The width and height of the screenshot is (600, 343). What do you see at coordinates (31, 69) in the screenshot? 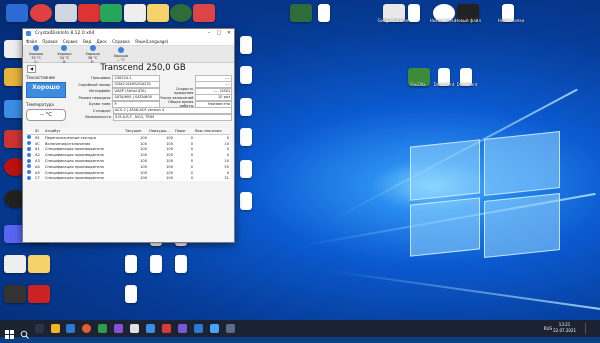
I see `prev-drive-button: ◀` at bounding box center [31, 69].